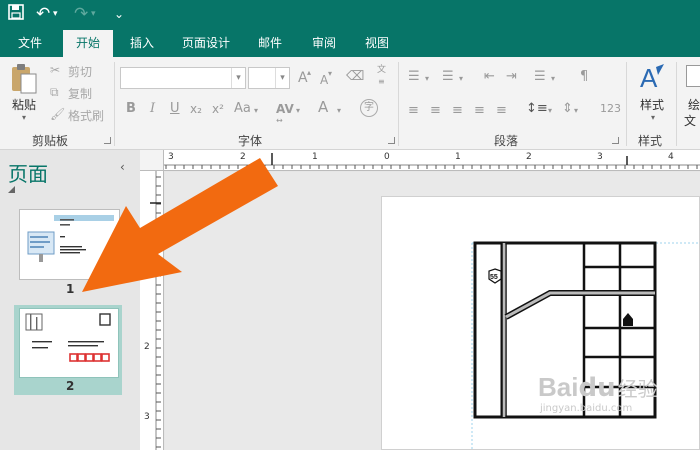  I want to click on copy-button: 复制, so click(80, 93).